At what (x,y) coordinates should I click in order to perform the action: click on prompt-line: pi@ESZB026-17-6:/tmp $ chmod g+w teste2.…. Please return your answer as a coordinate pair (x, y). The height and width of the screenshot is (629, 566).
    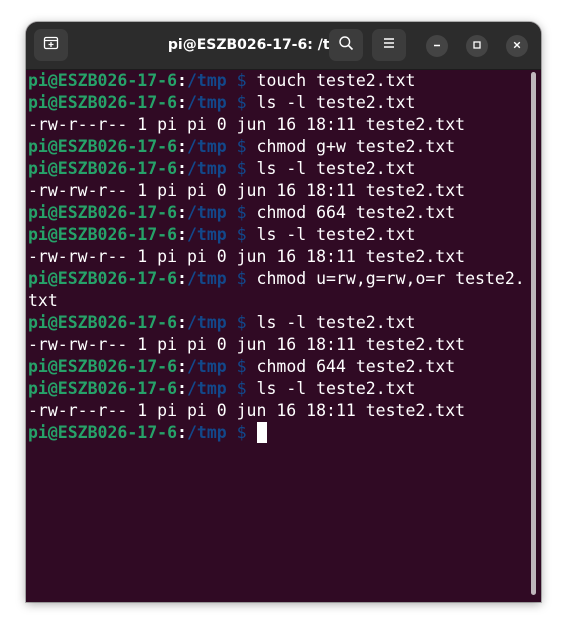
    Looking at the image, I should click on (278, 147).